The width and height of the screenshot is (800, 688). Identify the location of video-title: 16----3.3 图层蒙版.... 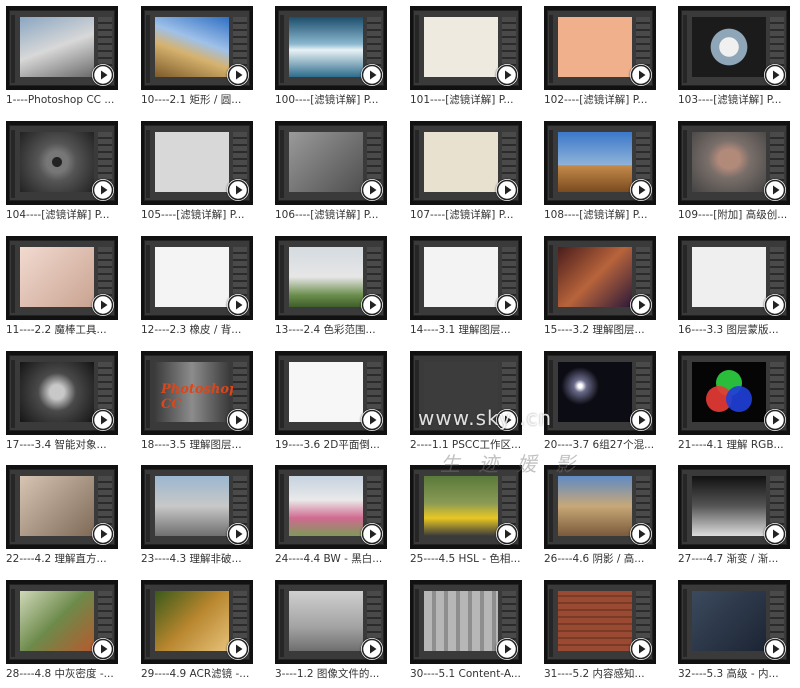
(737, 330).